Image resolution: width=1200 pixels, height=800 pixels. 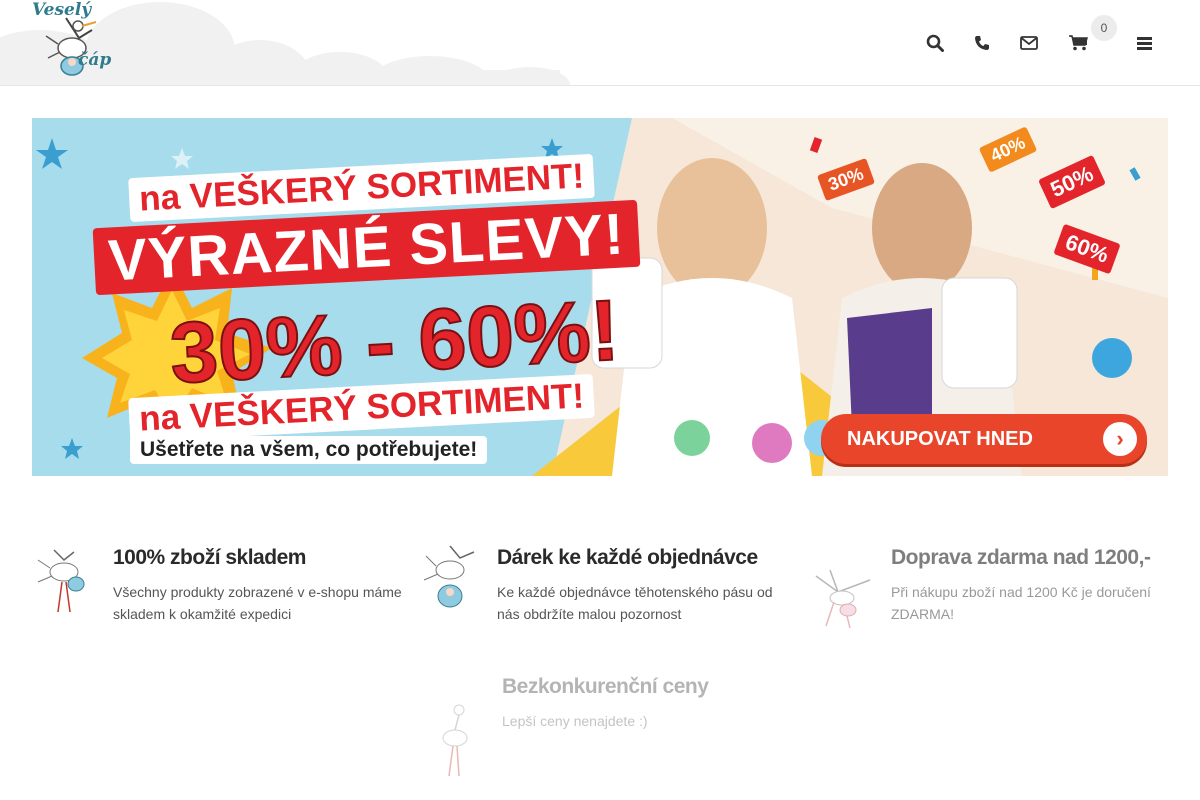 I want to click on site-logo: Veselý čáp, so click(x=75, y=42).